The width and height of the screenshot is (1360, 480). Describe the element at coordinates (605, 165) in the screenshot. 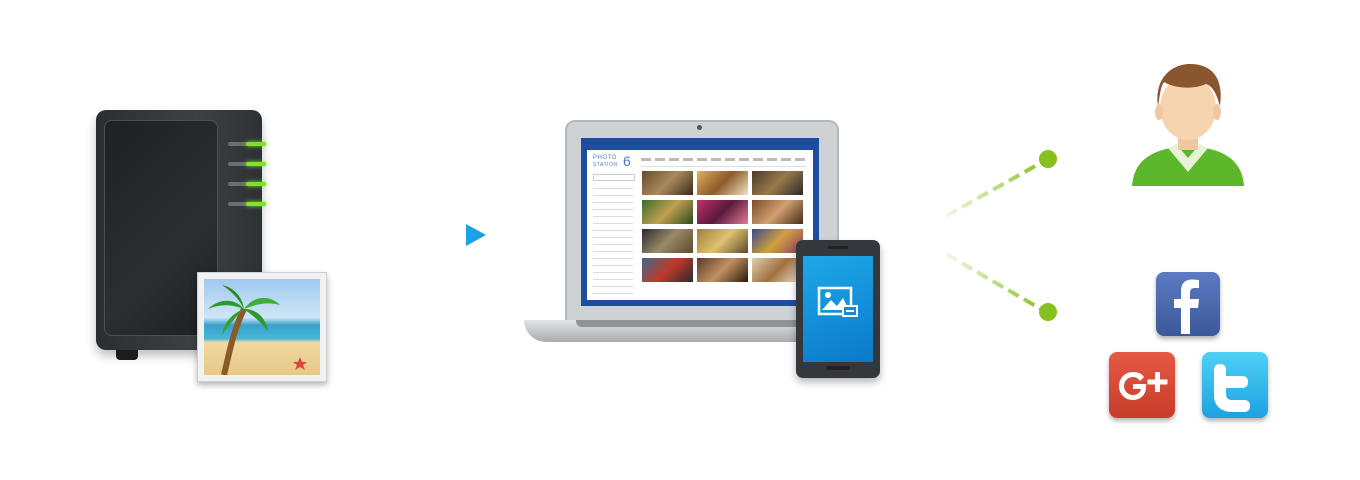

I see `logo-line2: STATION` at that location.